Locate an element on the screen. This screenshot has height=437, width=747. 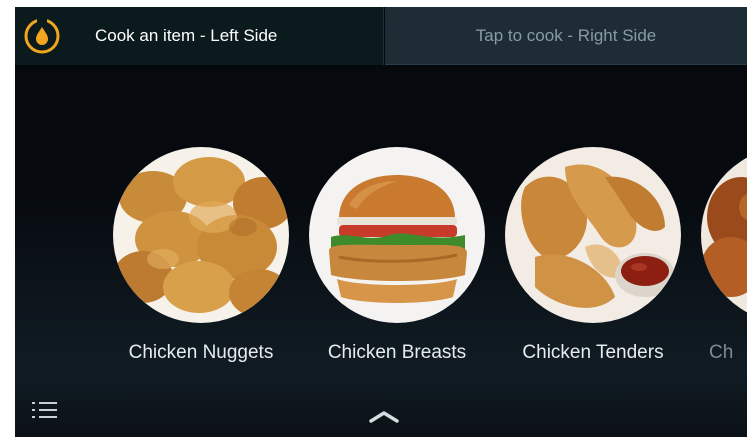
menu-item-partial: Ch is located at coordinates (718, 262).